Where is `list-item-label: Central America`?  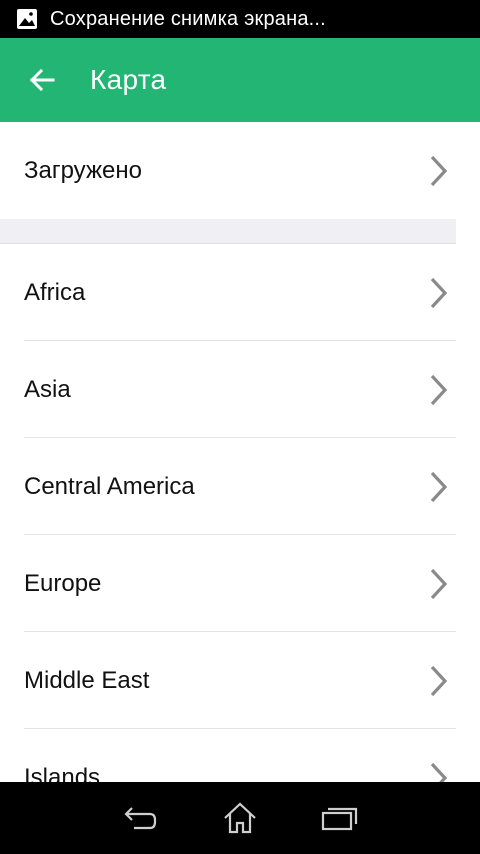
list-item-label: Central America is located at coordinates (109, 486).